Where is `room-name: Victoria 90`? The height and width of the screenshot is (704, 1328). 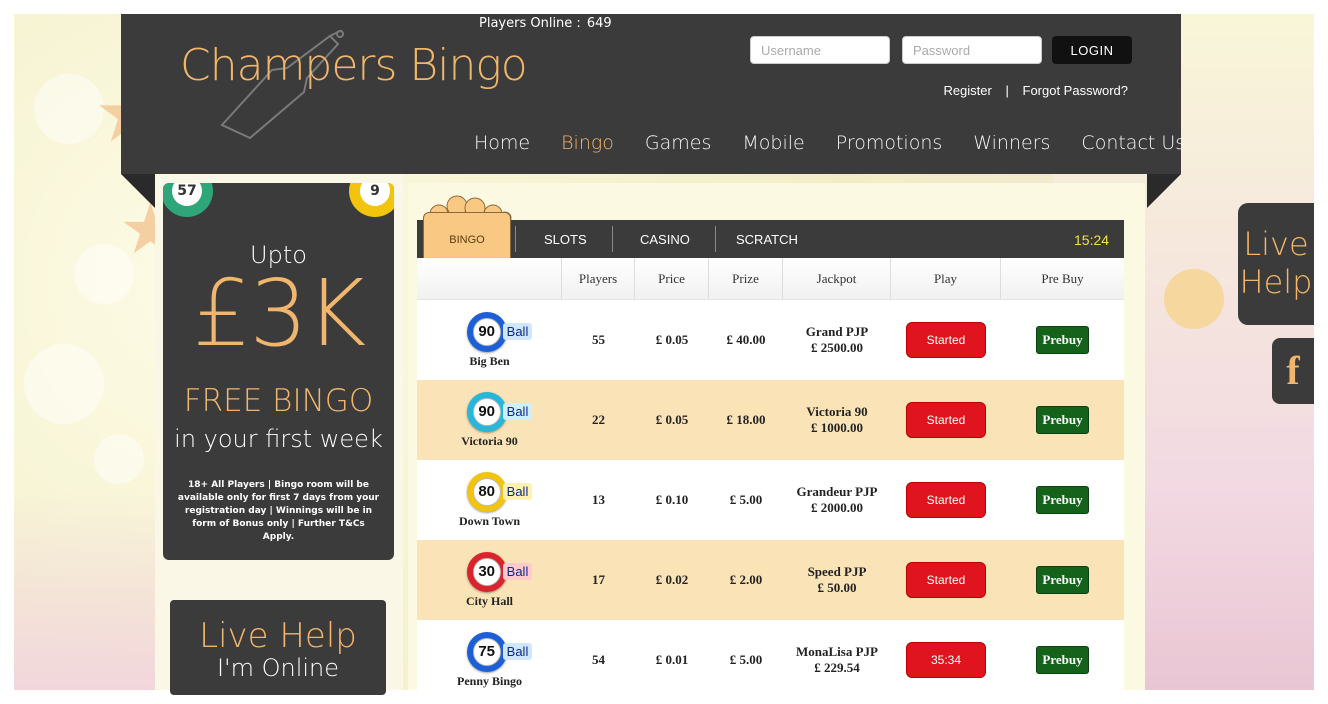
room-name: Victoria 90 is located at coordinates (489, 441).